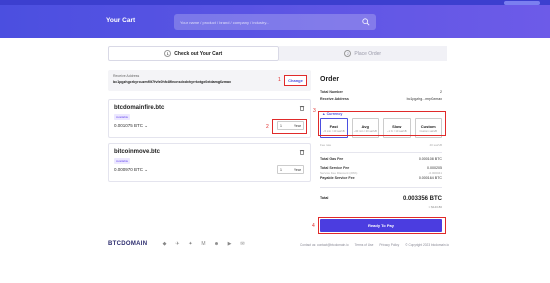 This screenshot has width=550, height=283. I want to click on service-discount-row: Service Fee Discount (20%) -0.000041, so click(381, 173).